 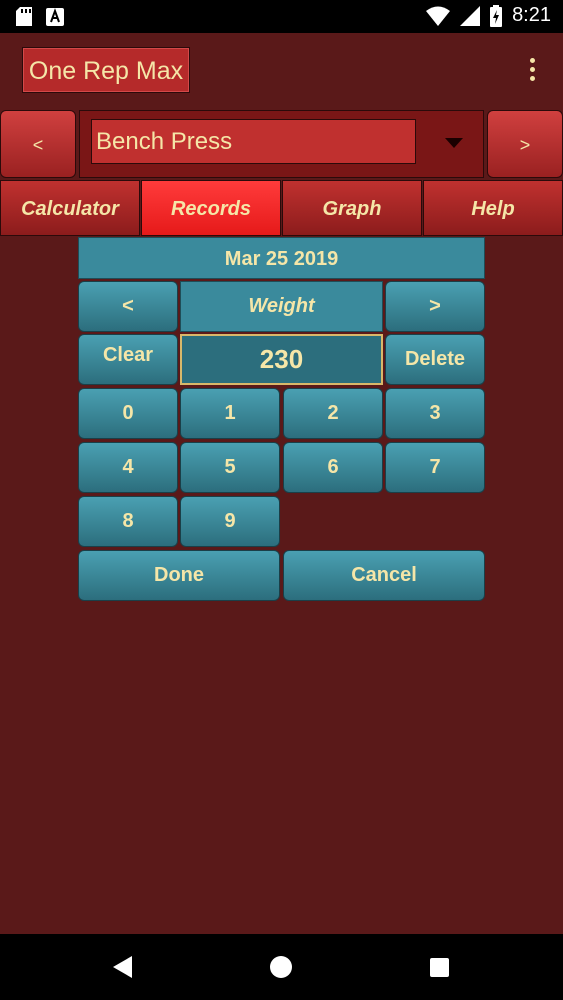 I want to click on previous-field-button: <, so click(x=128, y=306).